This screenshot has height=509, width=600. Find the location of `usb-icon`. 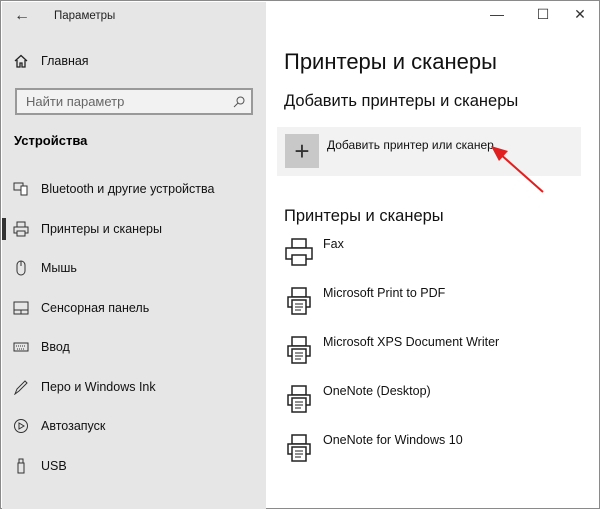

usb-icon is located at coordinates (21, 466).